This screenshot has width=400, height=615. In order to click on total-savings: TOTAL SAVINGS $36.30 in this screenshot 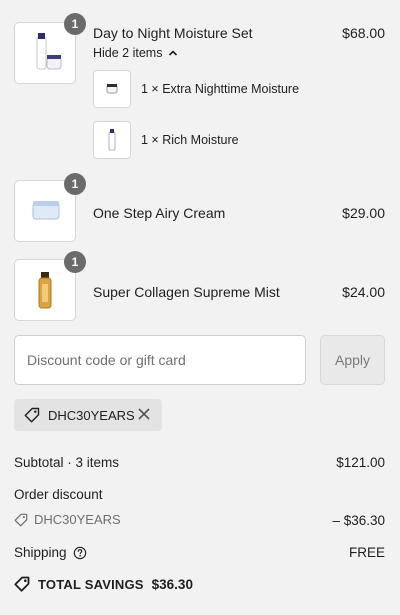, I will do `click(103, 584)`.